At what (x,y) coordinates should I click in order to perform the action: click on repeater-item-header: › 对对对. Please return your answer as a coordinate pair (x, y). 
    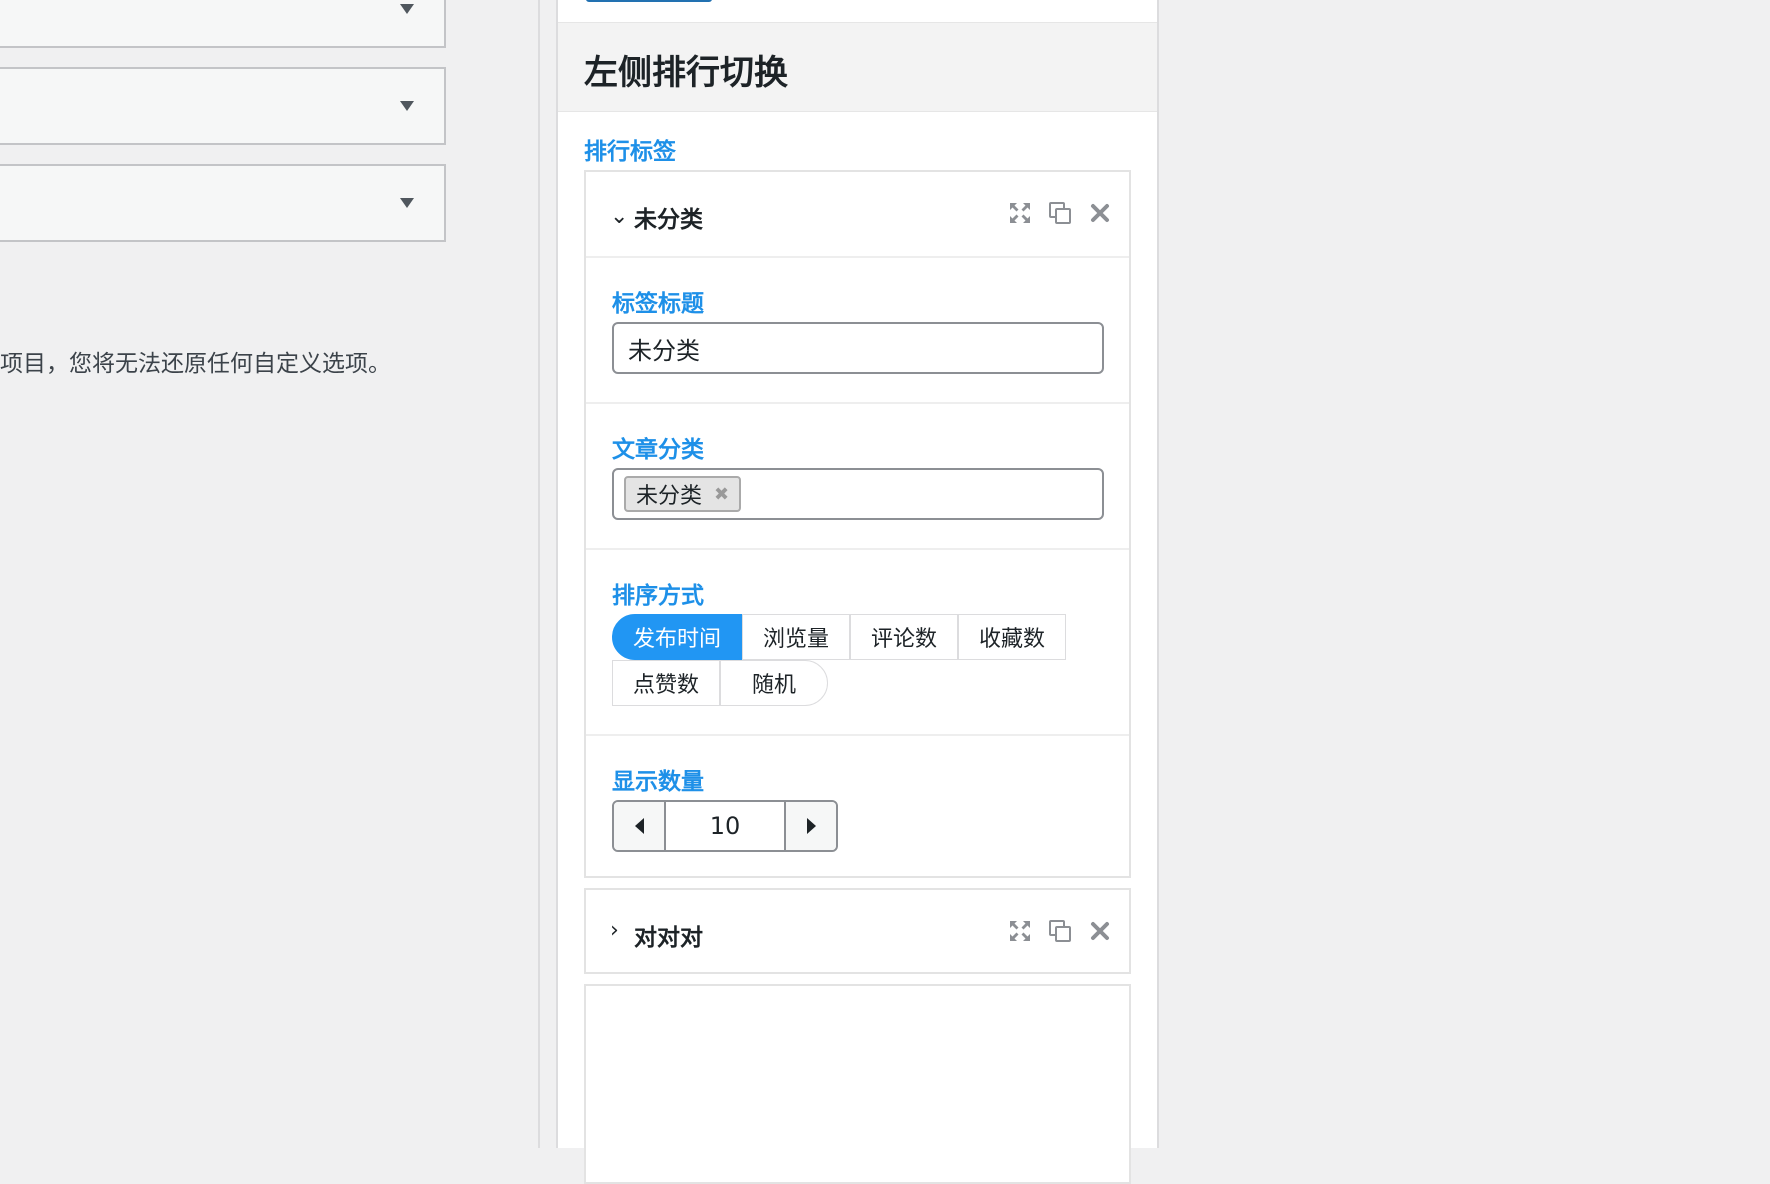
    Looking at the image, I should click on (857, 932).